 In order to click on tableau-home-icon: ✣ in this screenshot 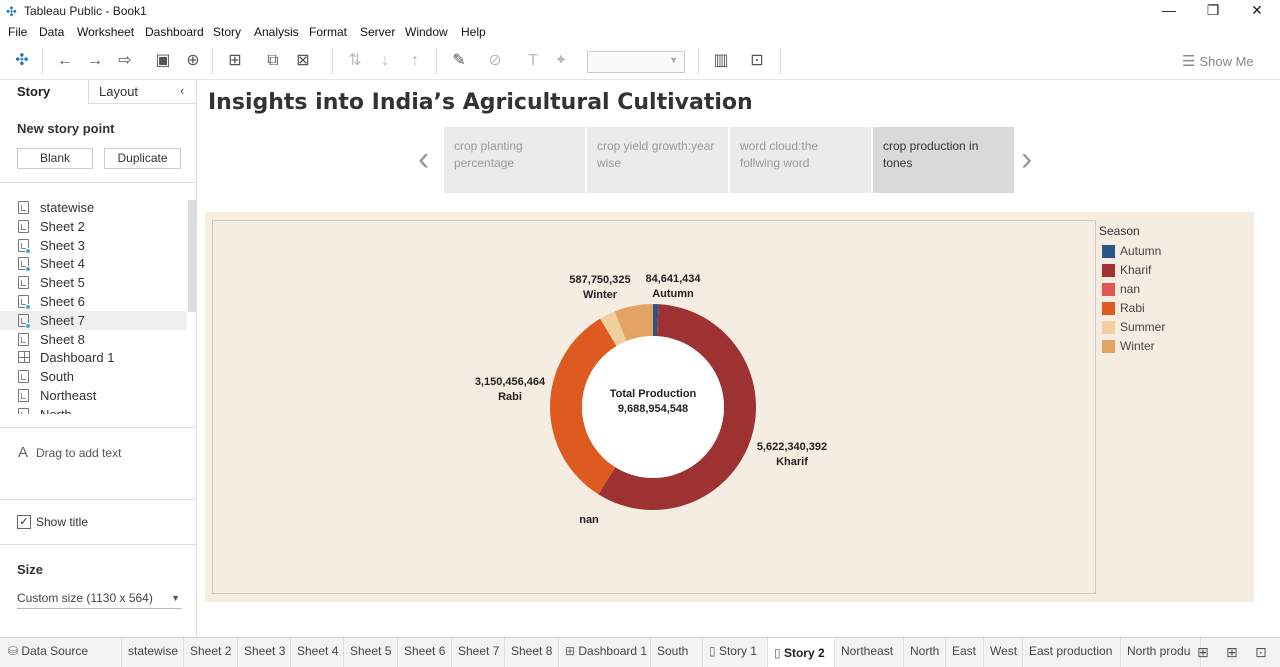, I will do `click(22, 61)`.